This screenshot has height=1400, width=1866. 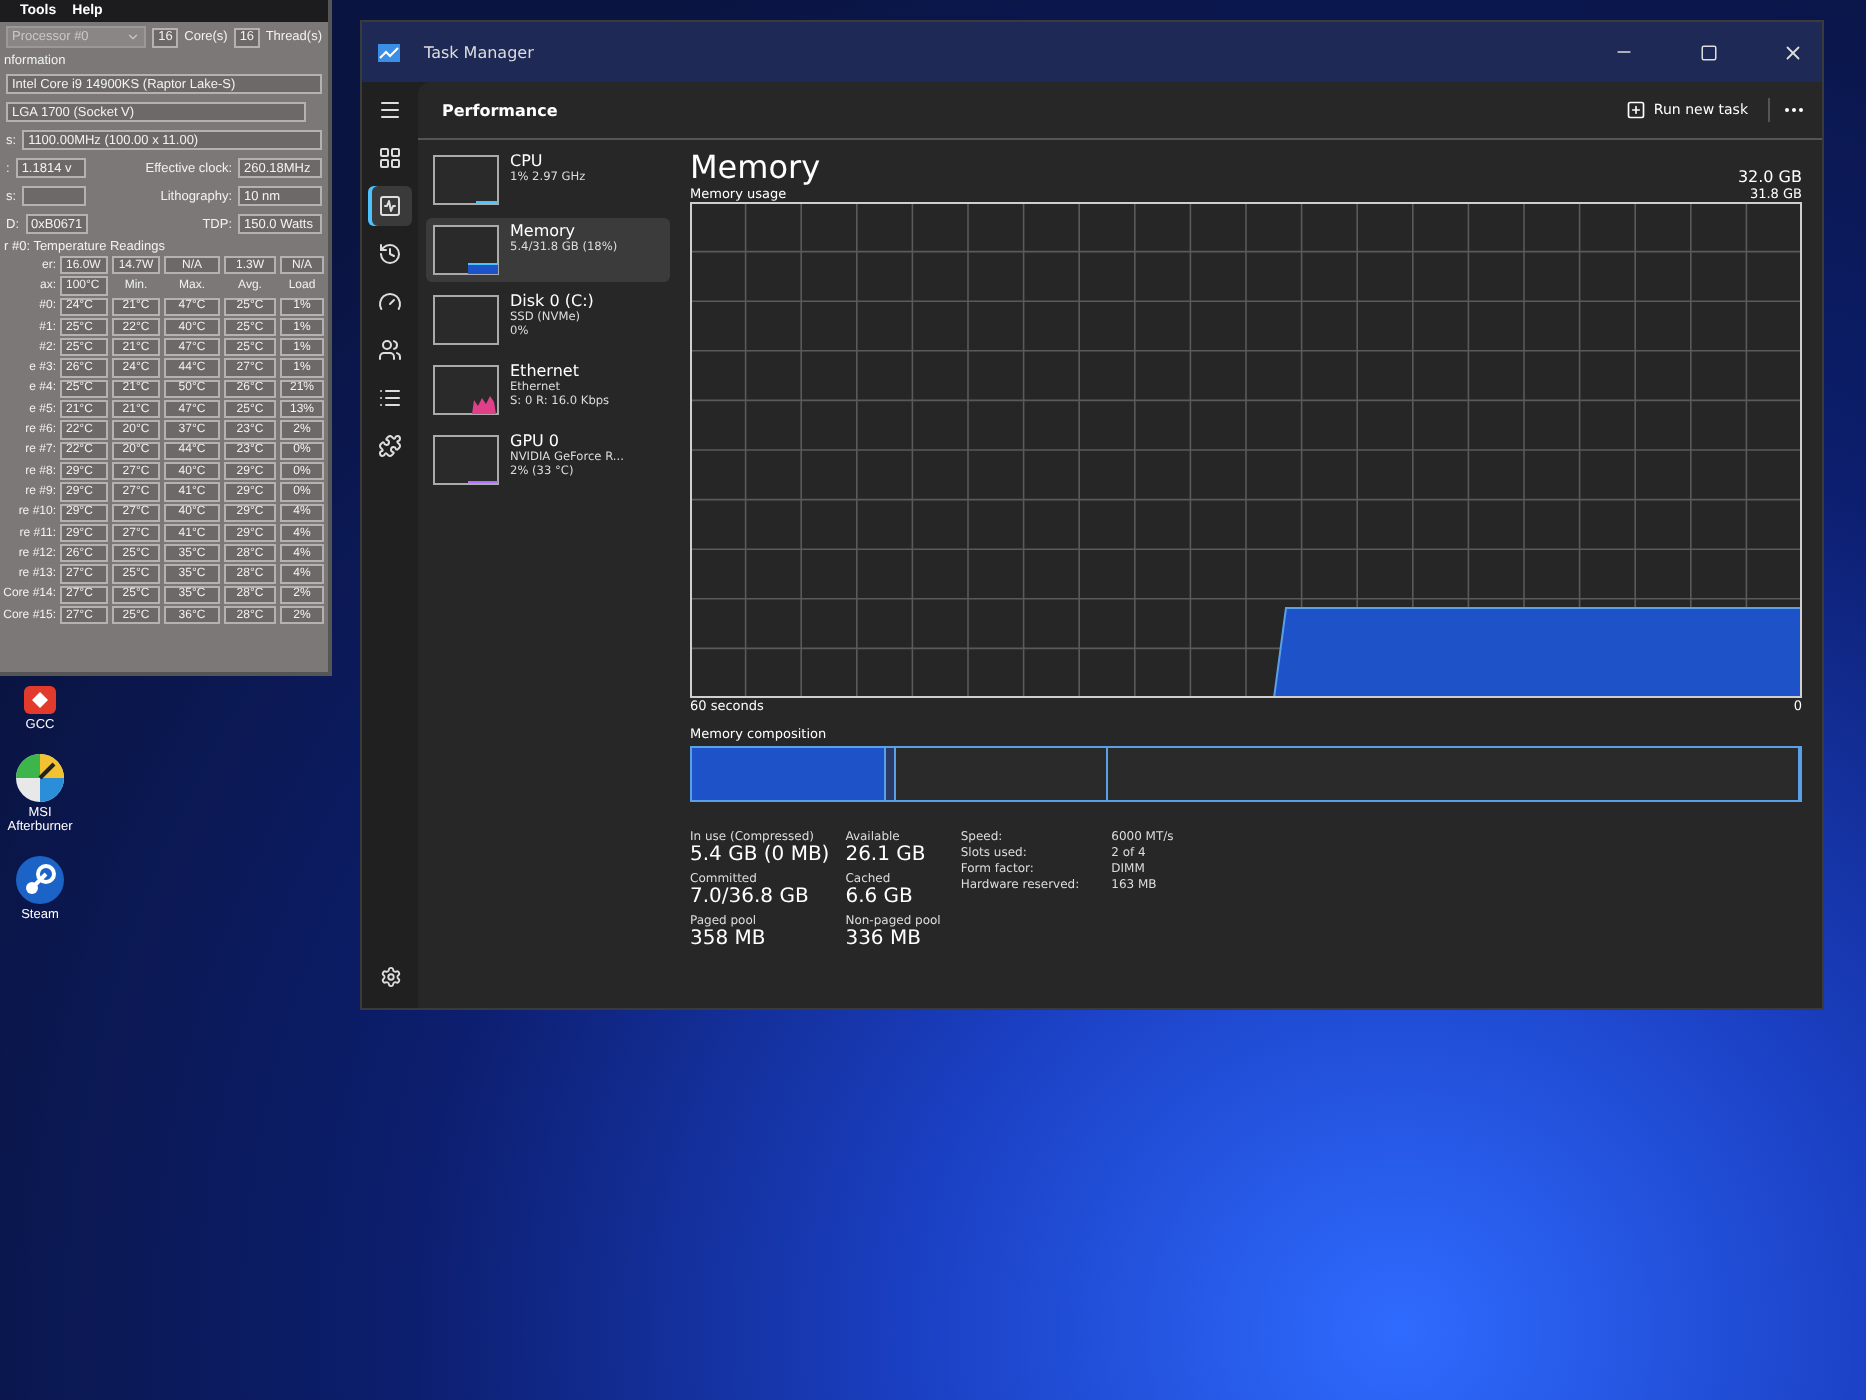 What do you see at coordinates (729, 939) in the screenshot?
I see `stat-value: 358 MB` at bounding box center [729, 939].